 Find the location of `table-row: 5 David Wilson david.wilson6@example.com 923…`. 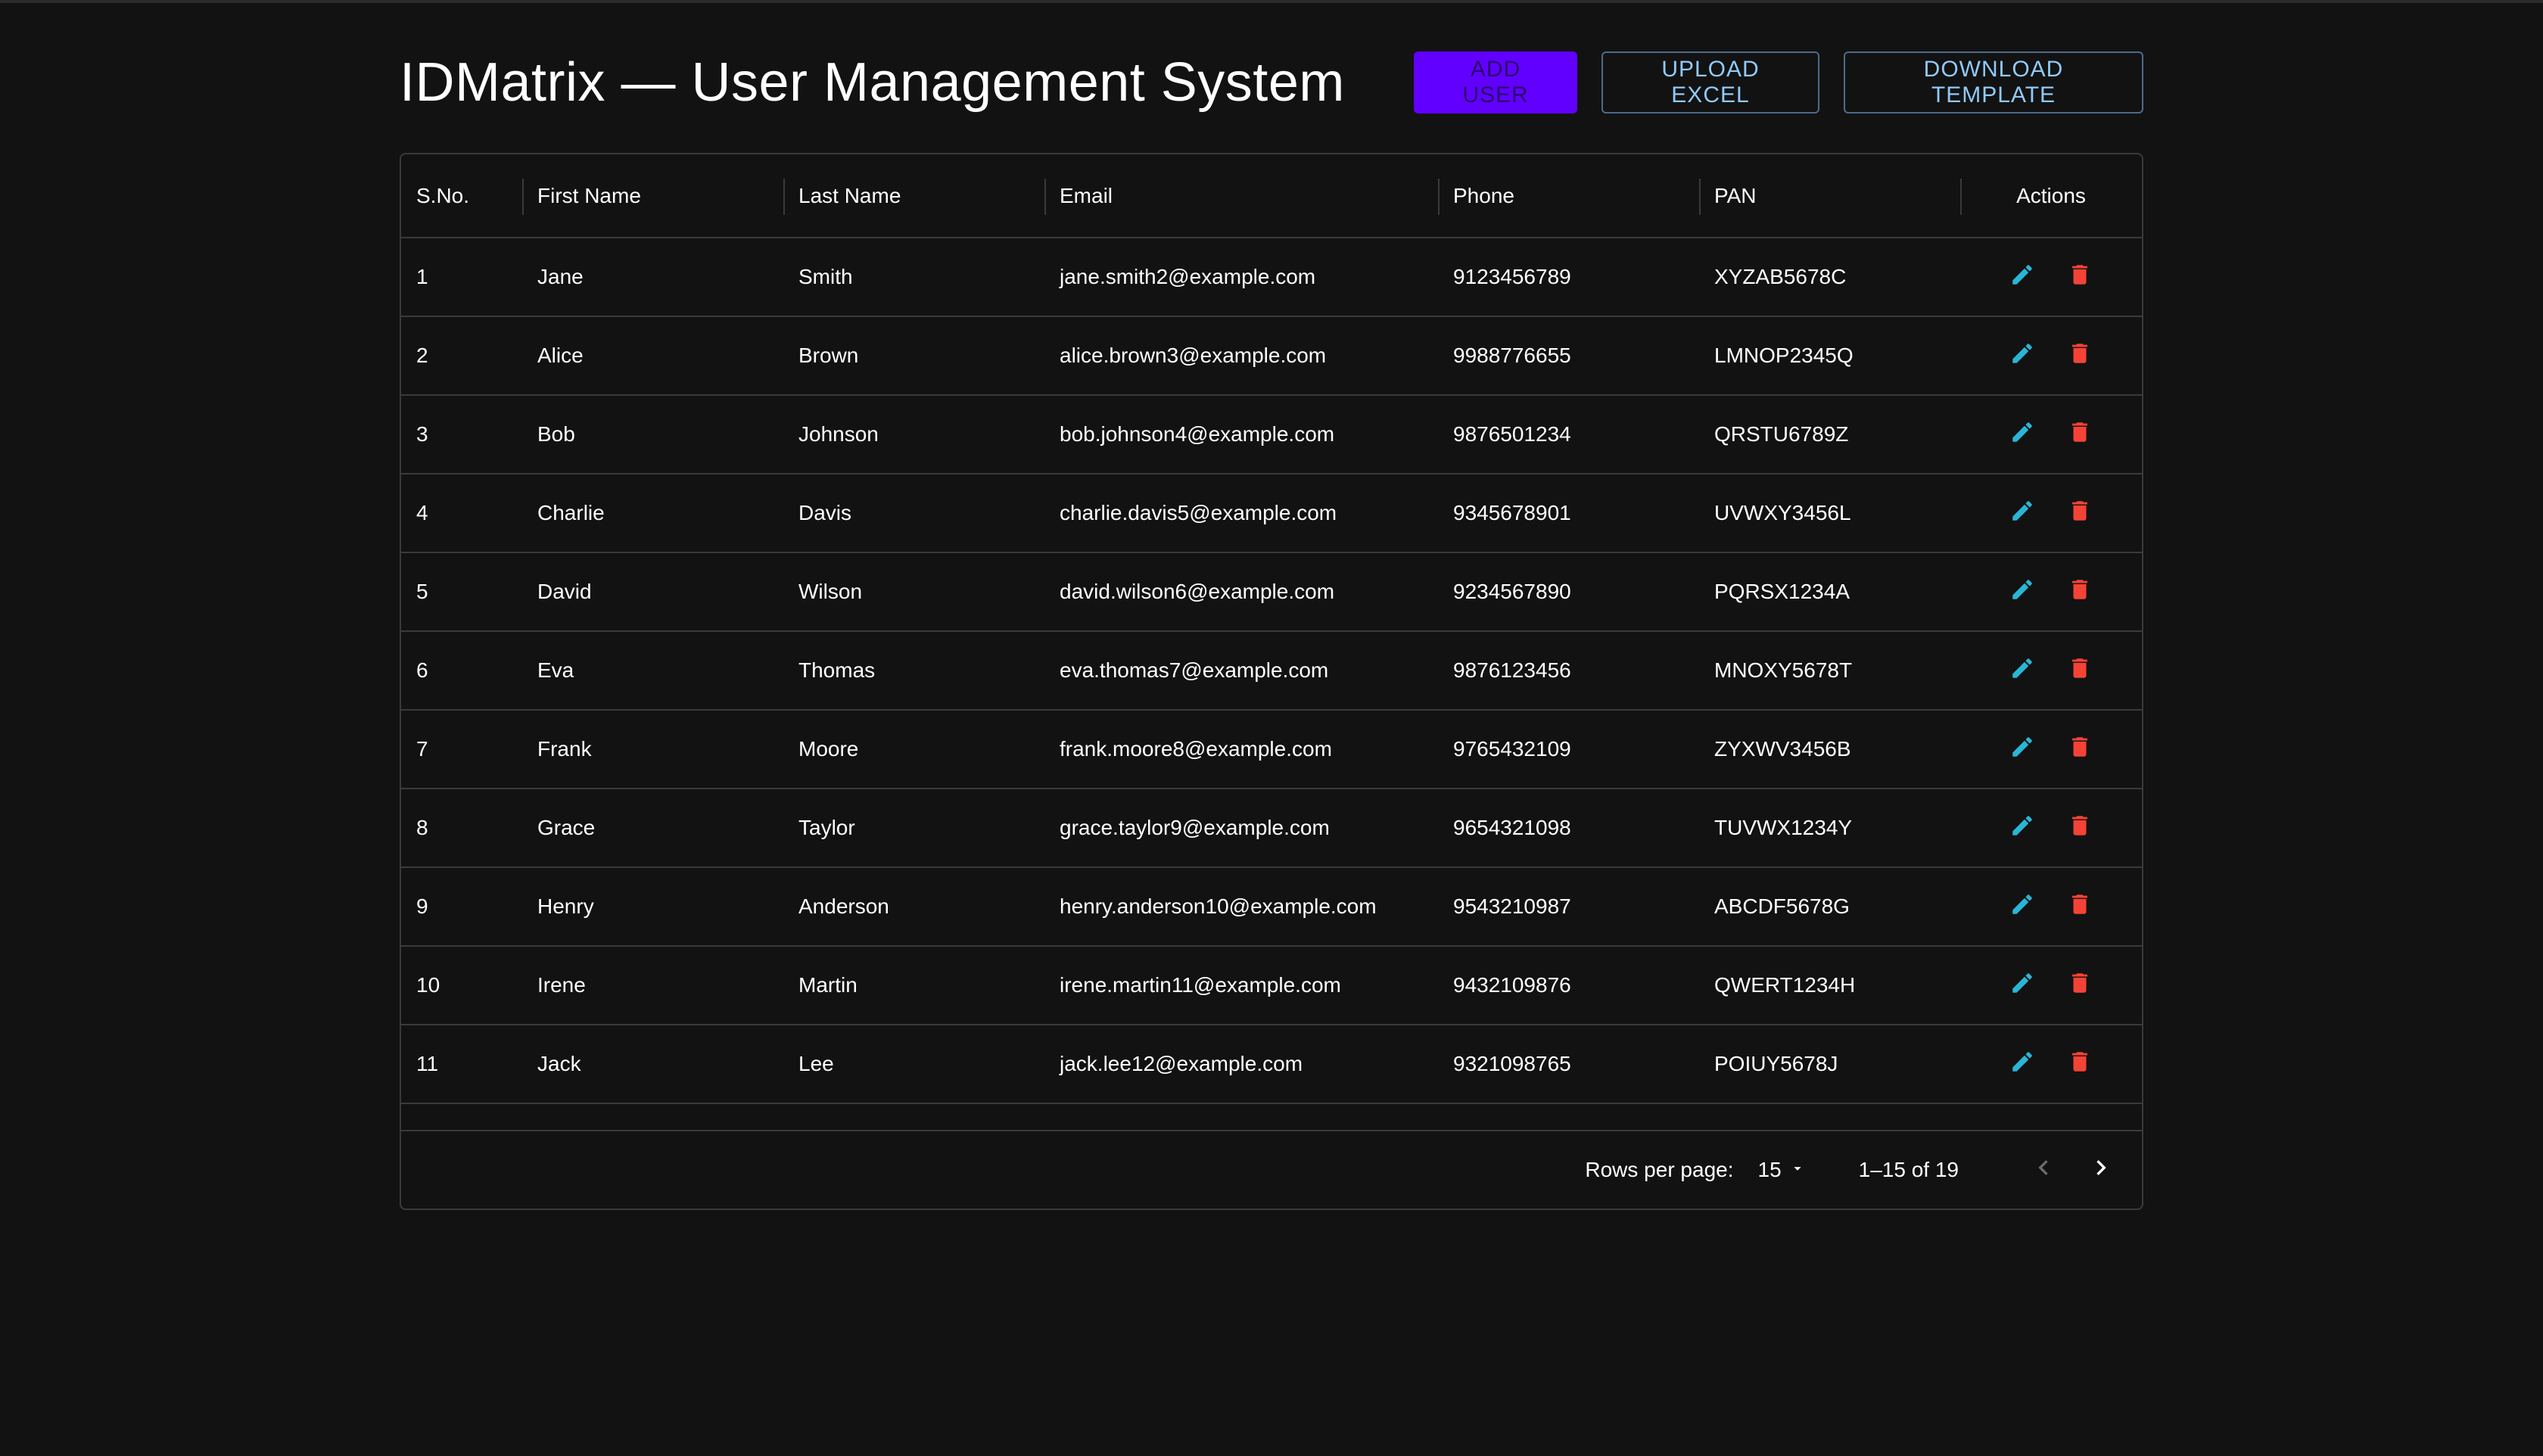

table-row: 5 David Wilson david.wilson6@example.com 923… is located at coordinates (1271, 591).